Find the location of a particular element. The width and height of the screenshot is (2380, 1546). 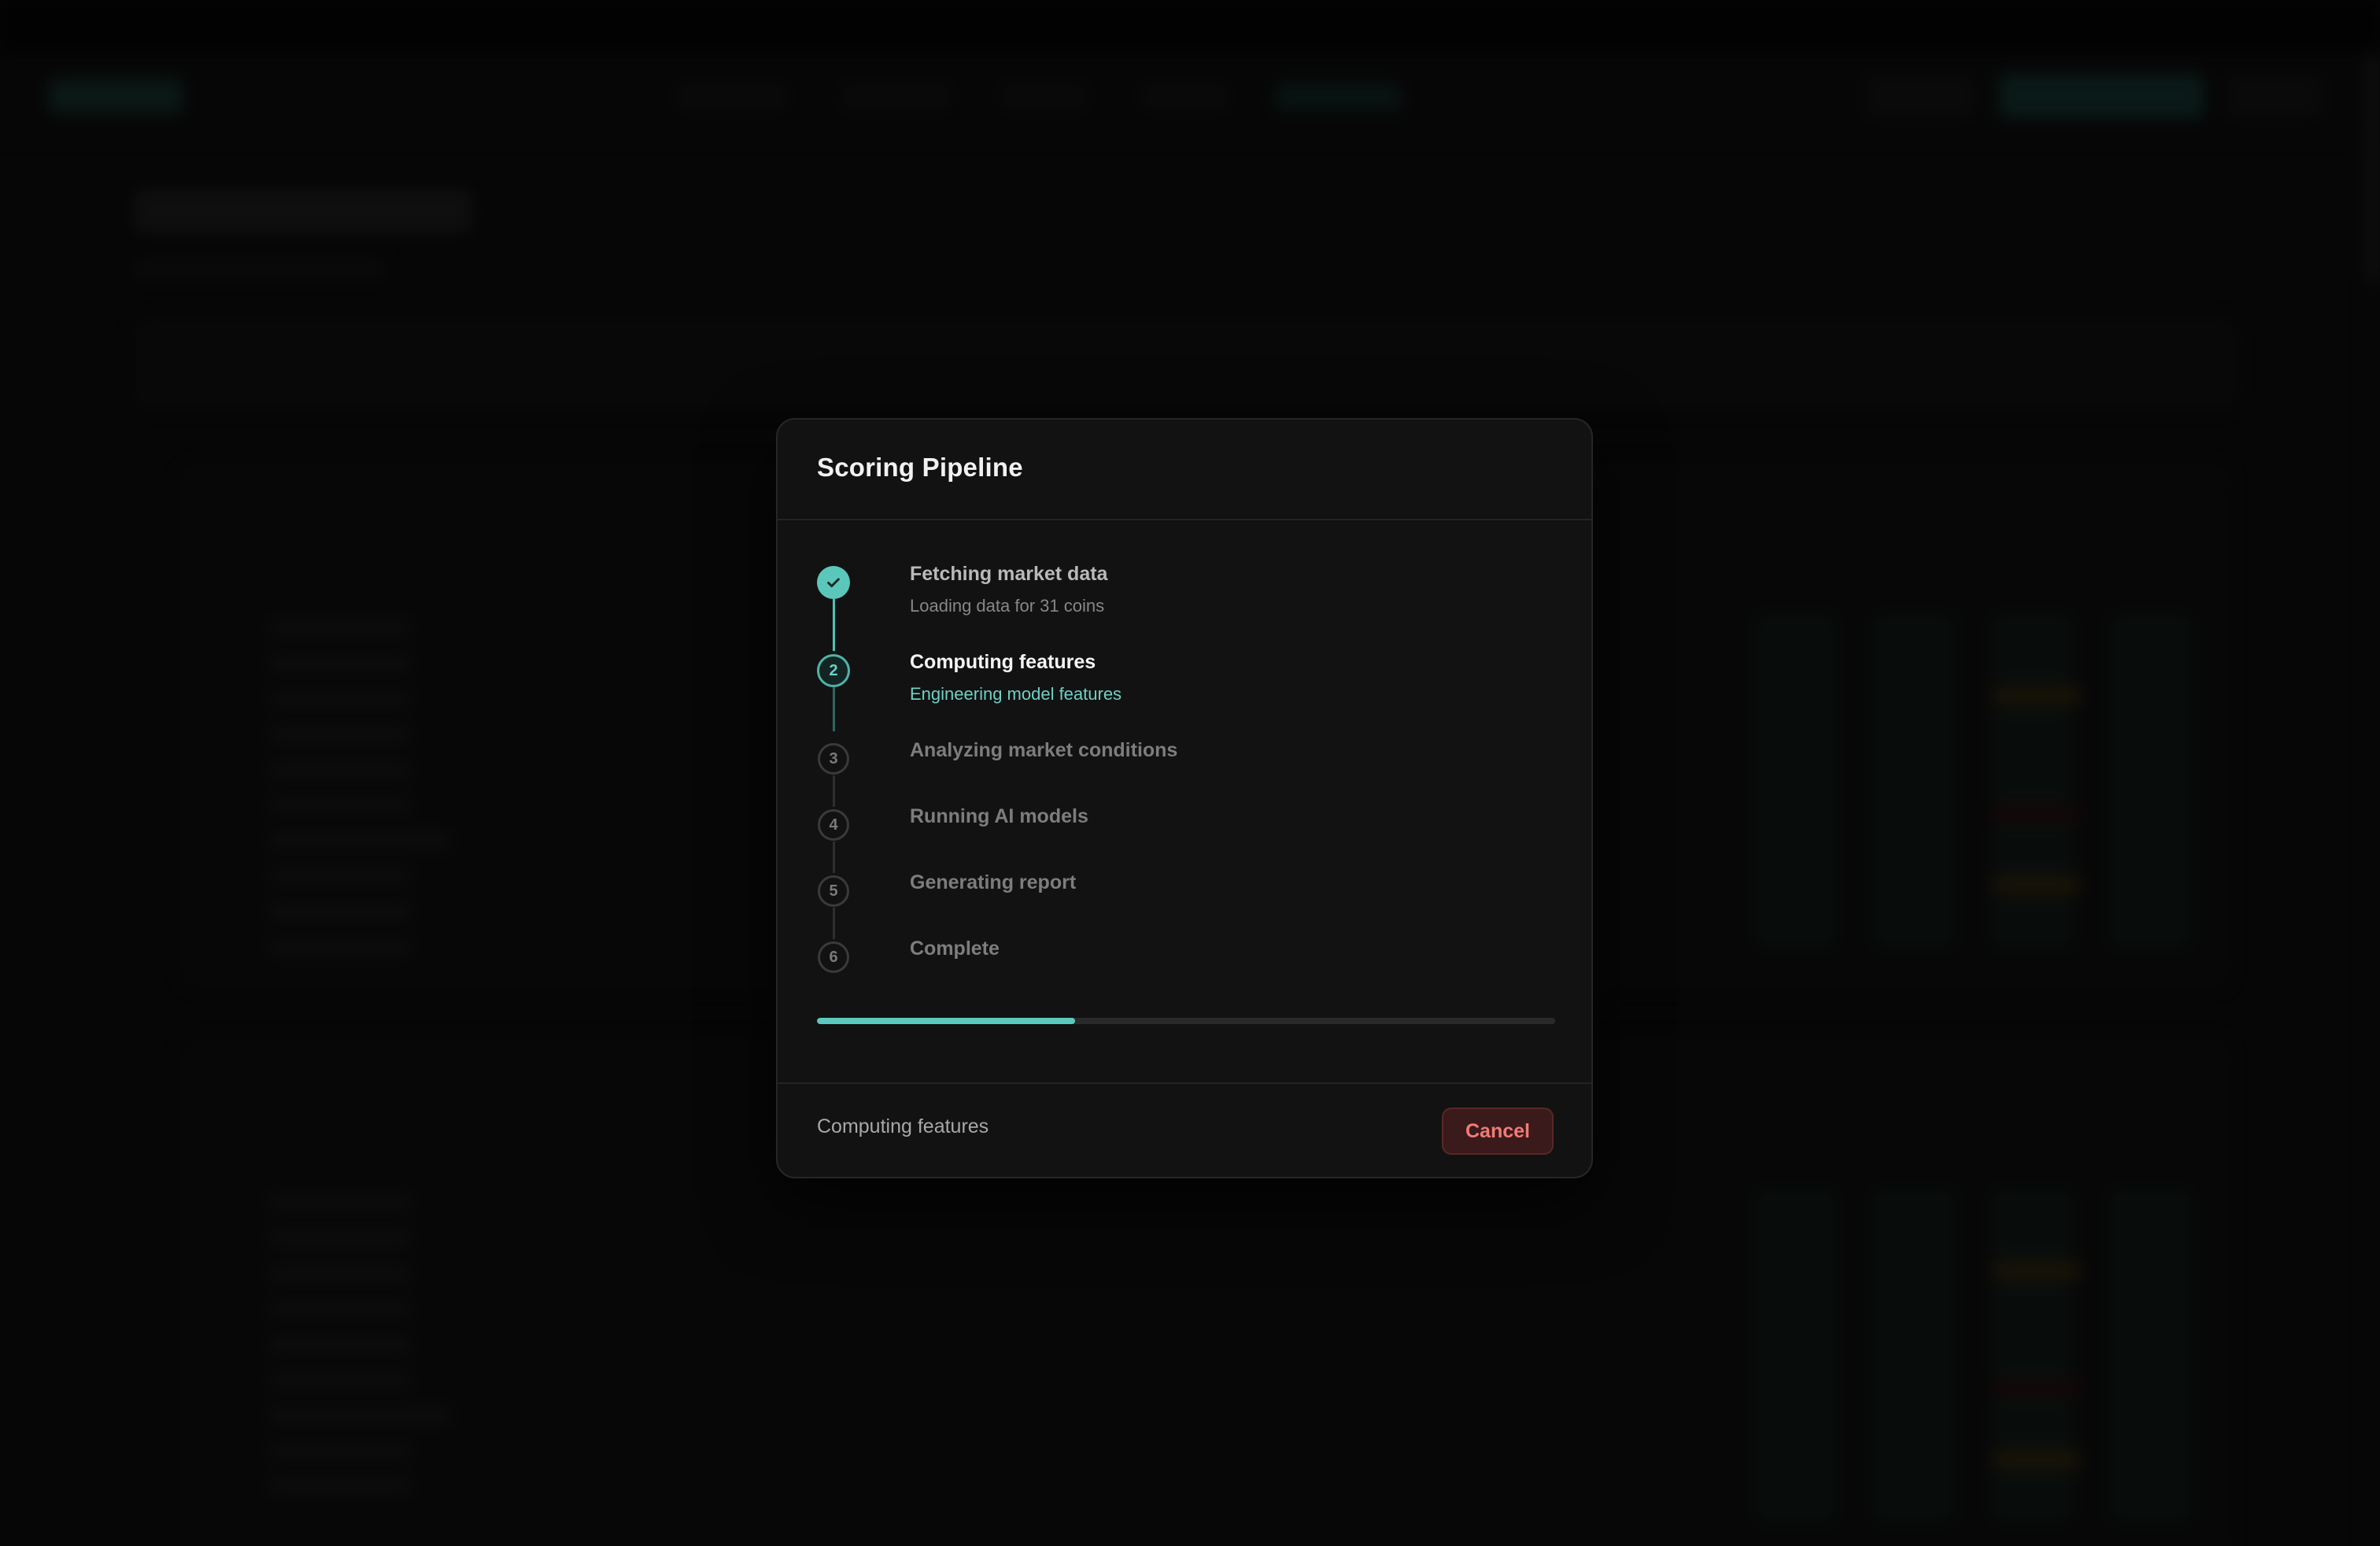

step-subtitle: Engineering model features is located at coordinates (1016, 694).